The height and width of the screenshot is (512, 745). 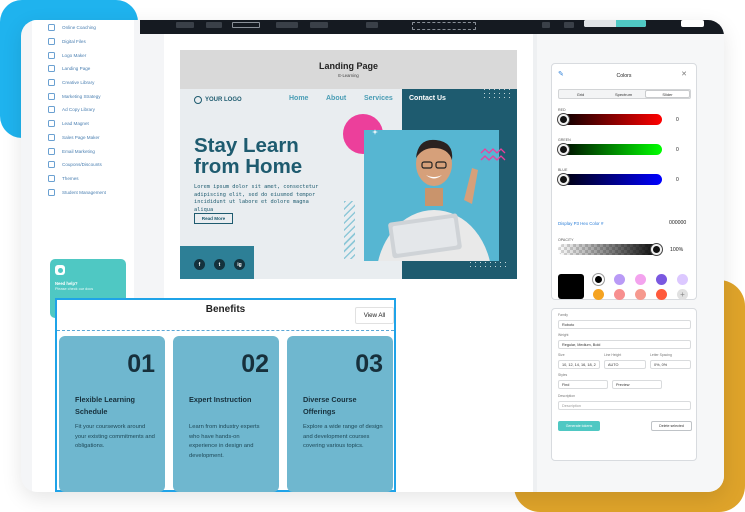 What do you see at coordinates (598, 294) in the screenshot?
I see `swatch-orange` at bounding box center [598, 294].